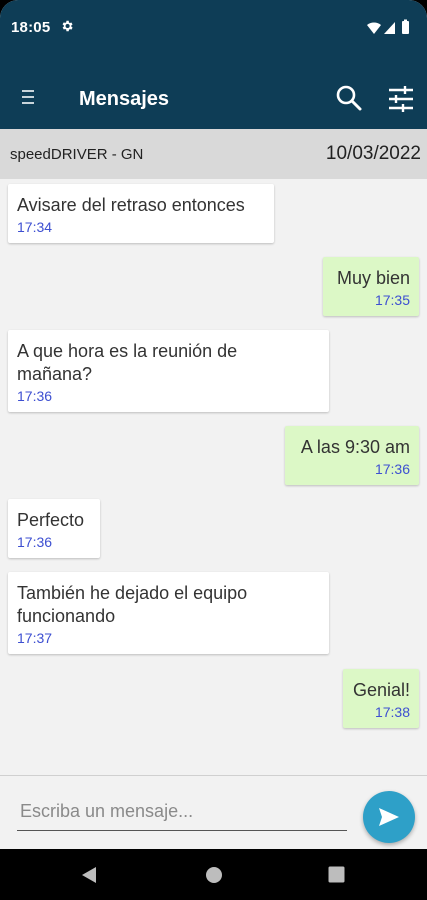 The width and height of the screenshot is (427, 900). Describe the element at coordinates (381, 690) in the screenshot. I see `message-text: Genial!` at that location.